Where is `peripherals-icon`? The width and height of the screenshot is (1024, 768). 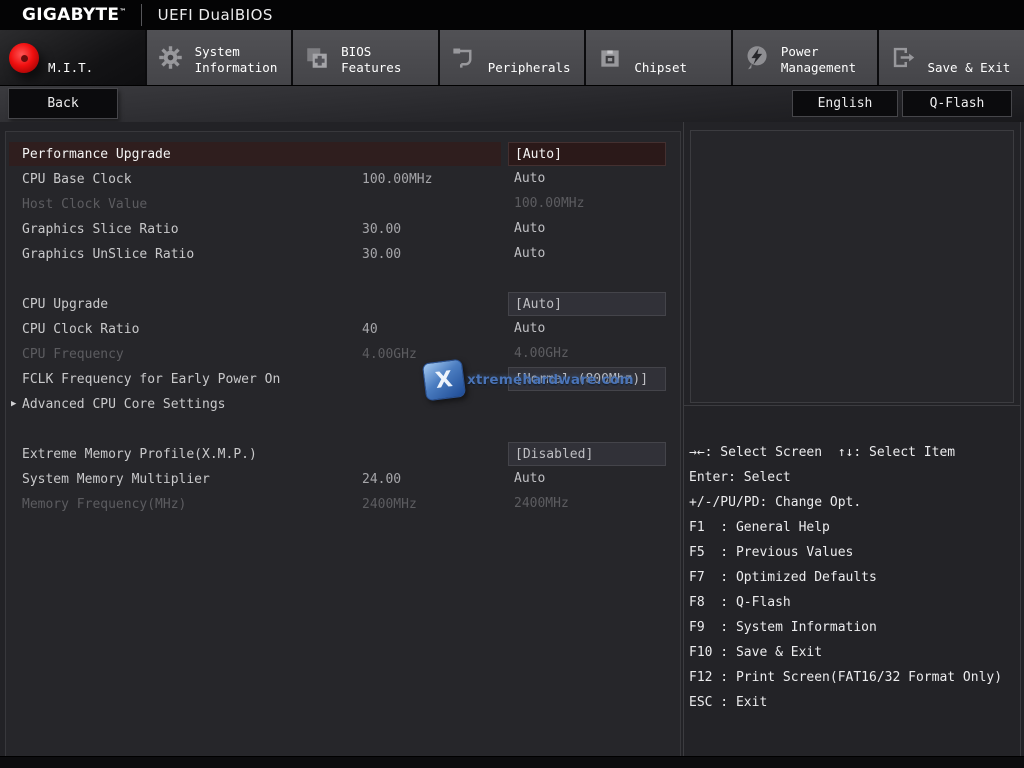
peripherals-icon is located at coordinates (464, 58).